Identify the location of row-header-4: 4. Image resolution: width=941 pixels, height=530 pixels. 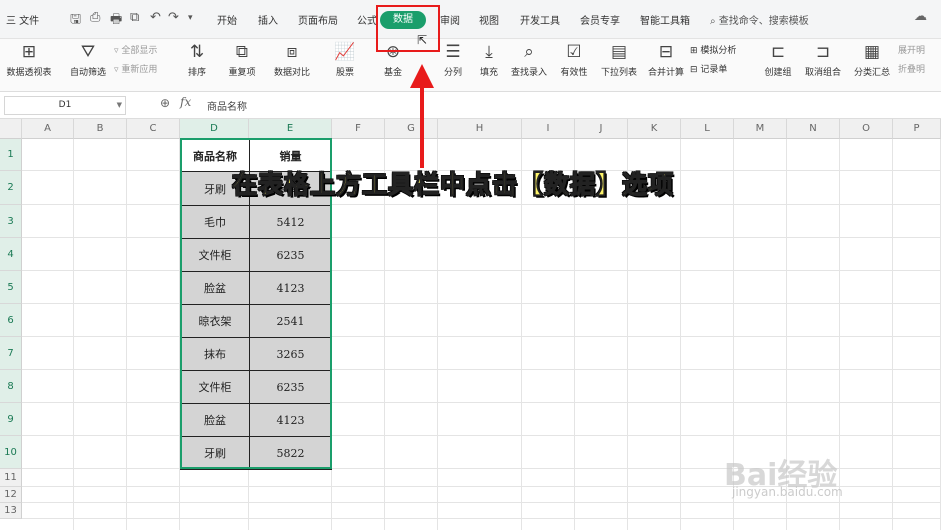
(11, 254).